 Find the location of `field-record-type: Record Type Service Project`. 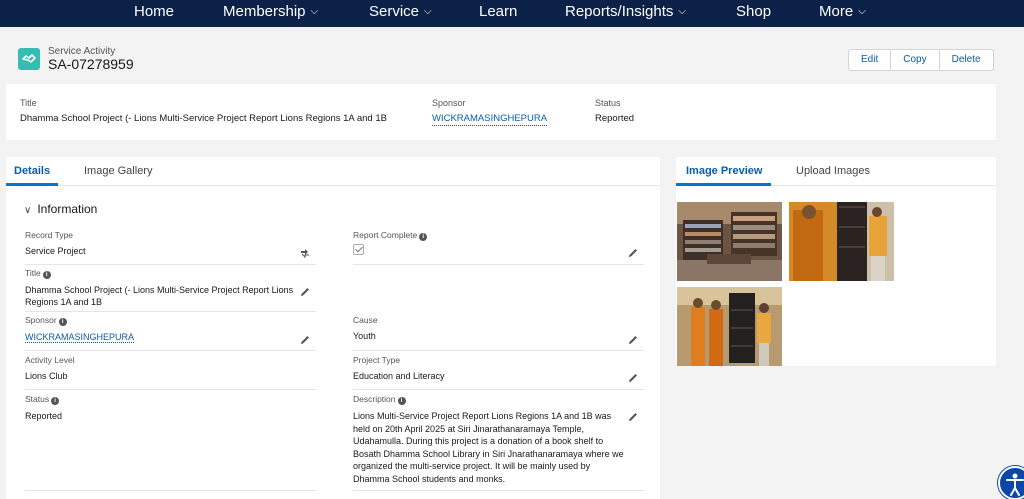

field-record-type: Record Type Service Project is located at coordinates (55, 243).